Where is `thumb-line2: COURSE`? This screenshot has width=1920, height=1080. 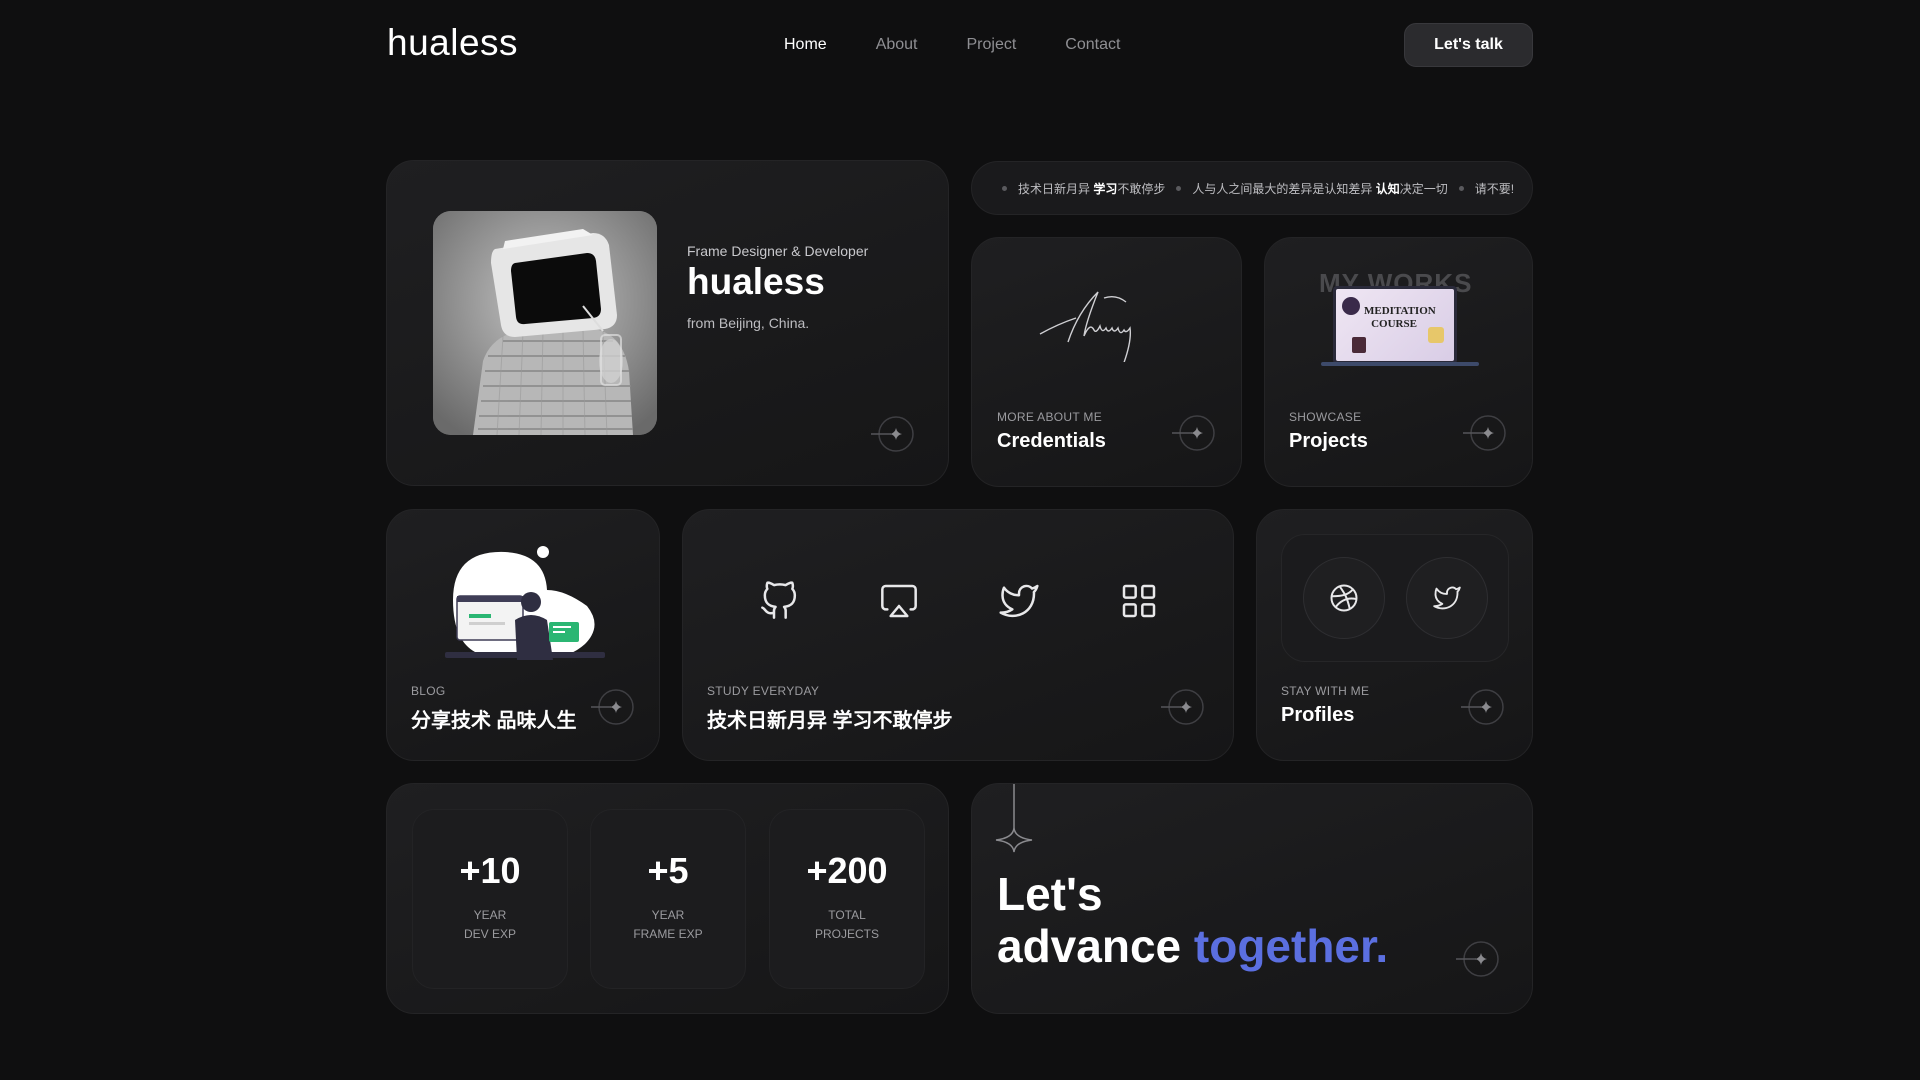
thumb-line2: COURSE is located at coordinates (1394, 324).